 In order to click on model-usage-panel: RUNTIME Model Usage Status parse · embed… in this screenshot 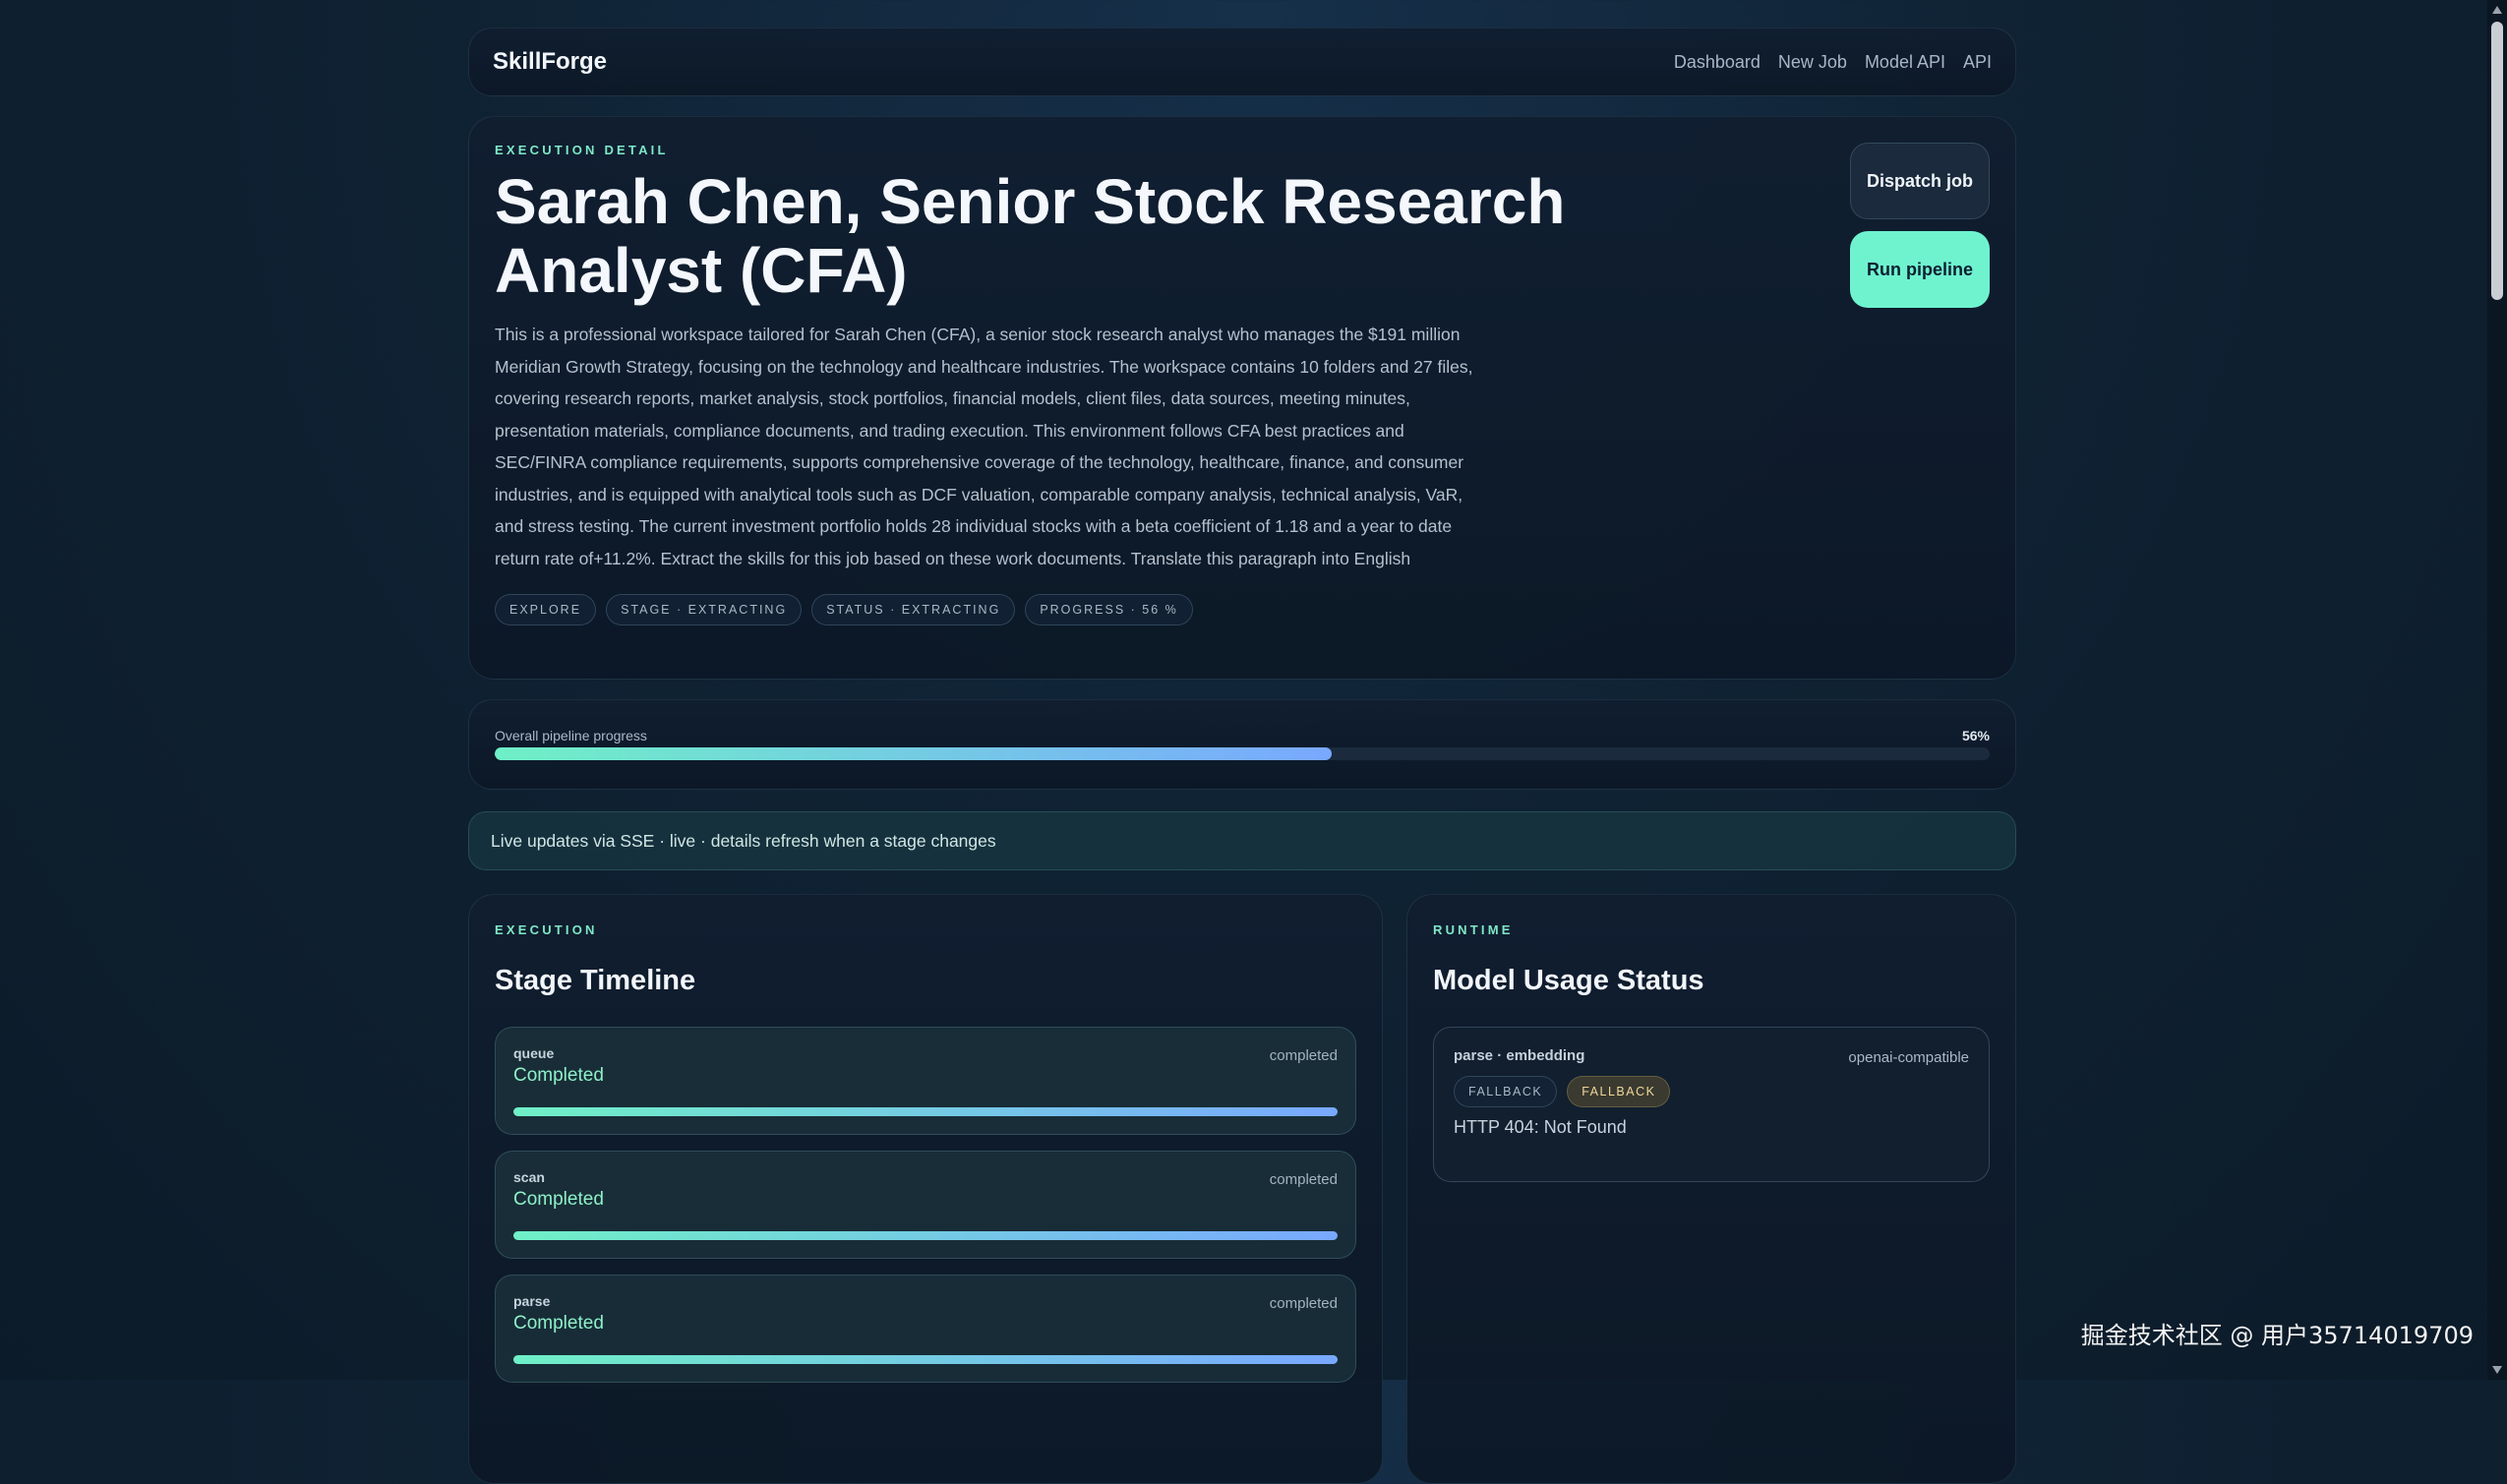, I will do `click(1711, 1189)`.